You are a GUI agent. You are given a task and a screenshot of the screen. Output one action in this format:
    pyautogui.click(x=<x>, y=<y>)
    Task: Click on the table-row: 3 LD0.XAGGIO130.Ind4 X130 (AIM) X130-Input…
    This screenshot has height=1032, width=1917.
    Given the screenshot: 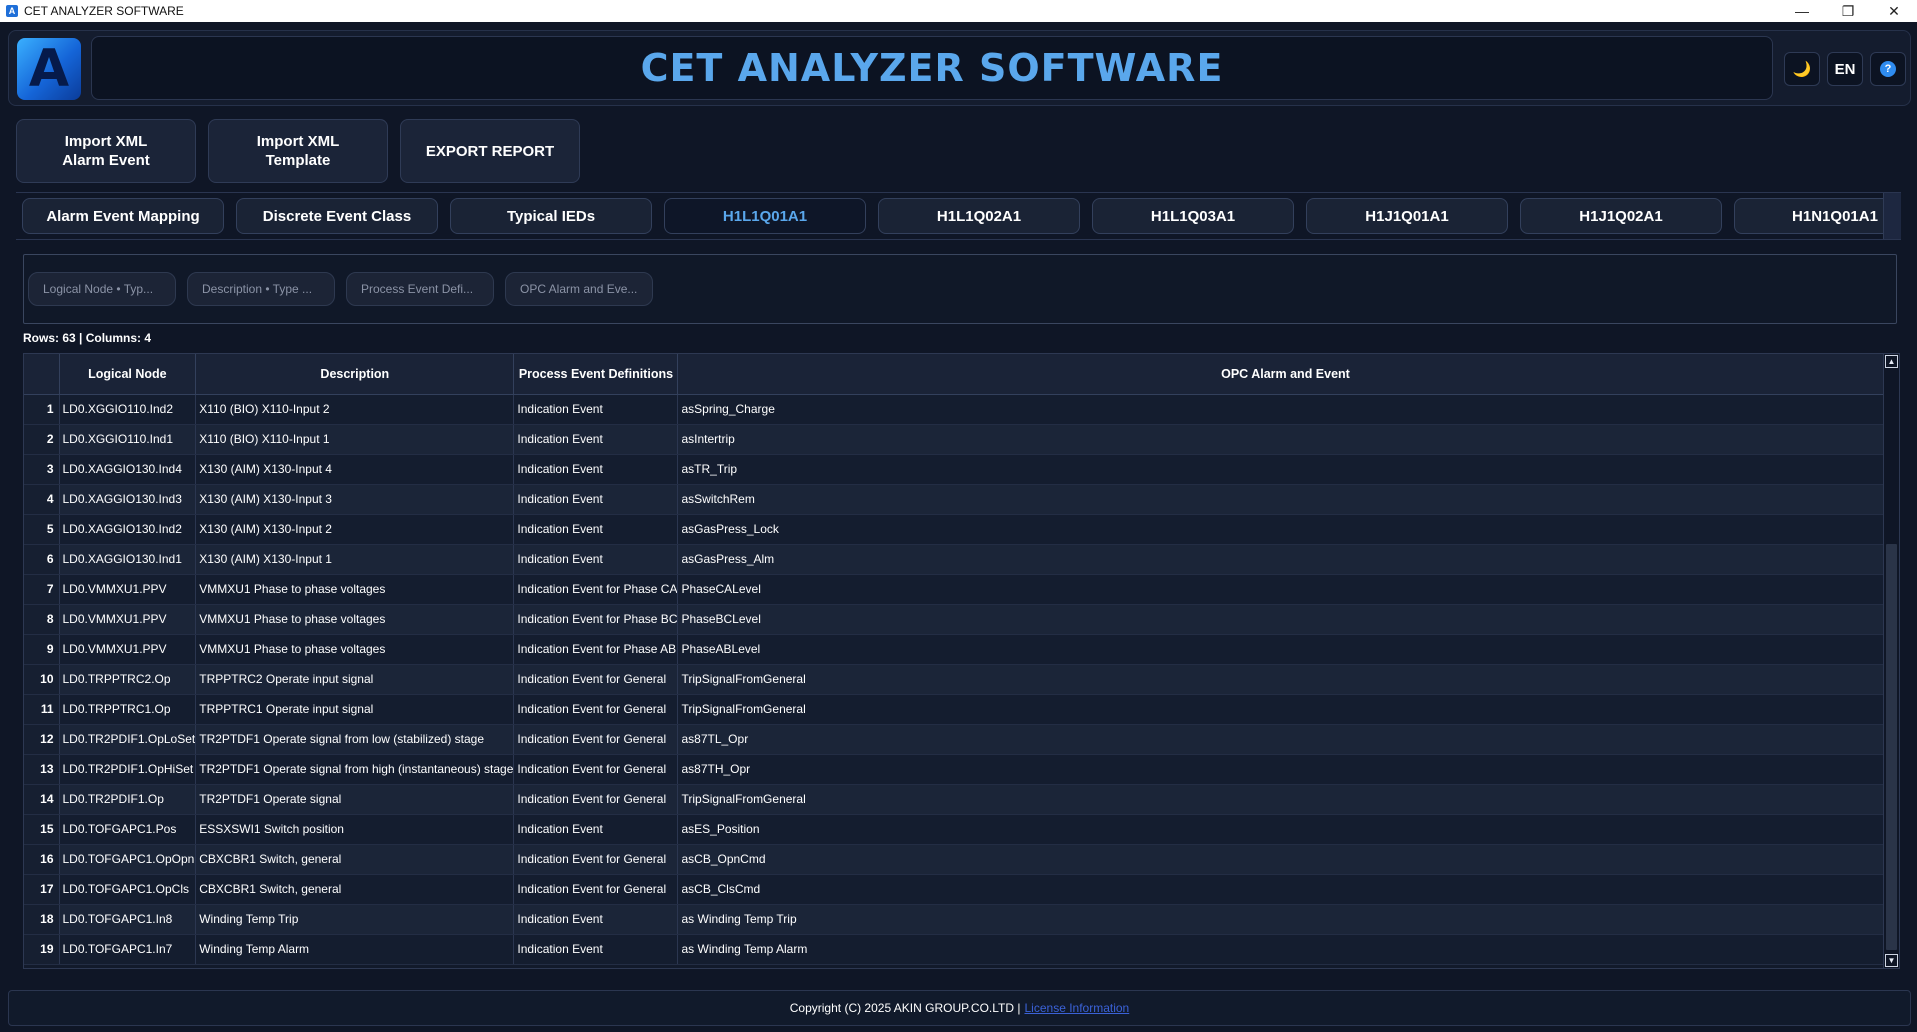 What is the action you would take?
    pyautogui.click(x=959, y=469)
    